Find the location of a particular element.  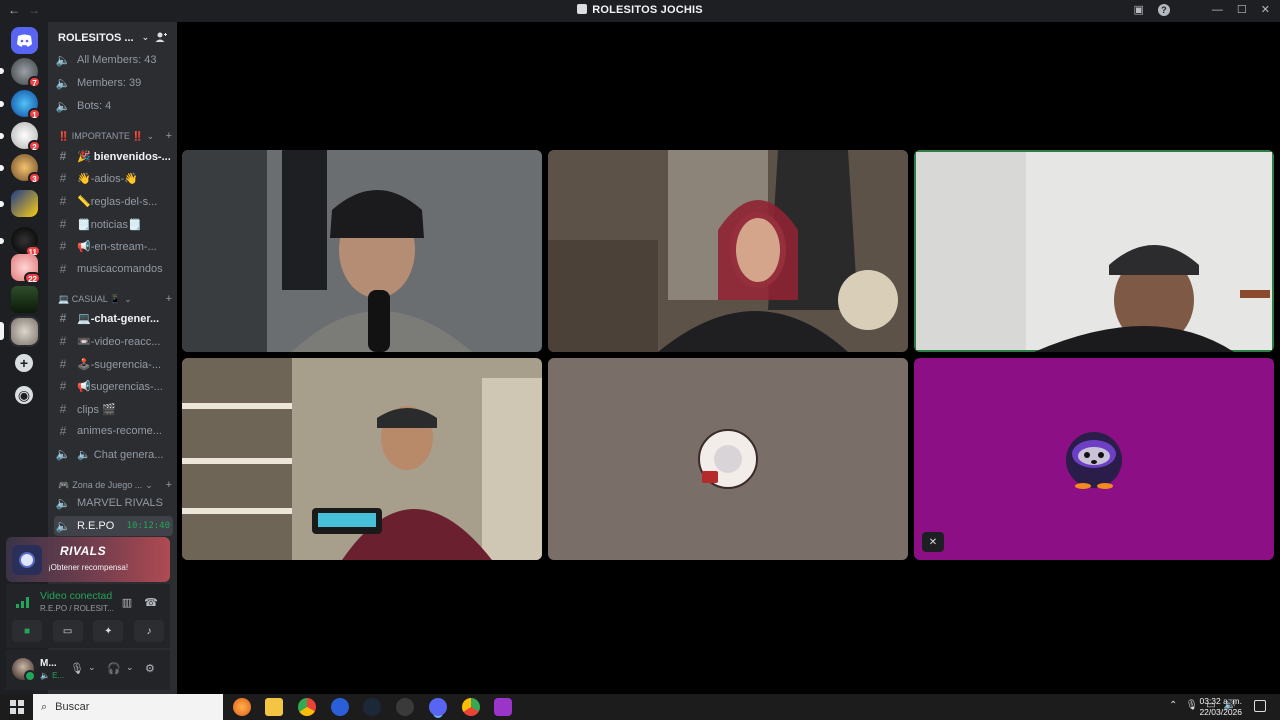

stat-all-members: 🔈 All Members: 43 is located at coordinates (113, 60).